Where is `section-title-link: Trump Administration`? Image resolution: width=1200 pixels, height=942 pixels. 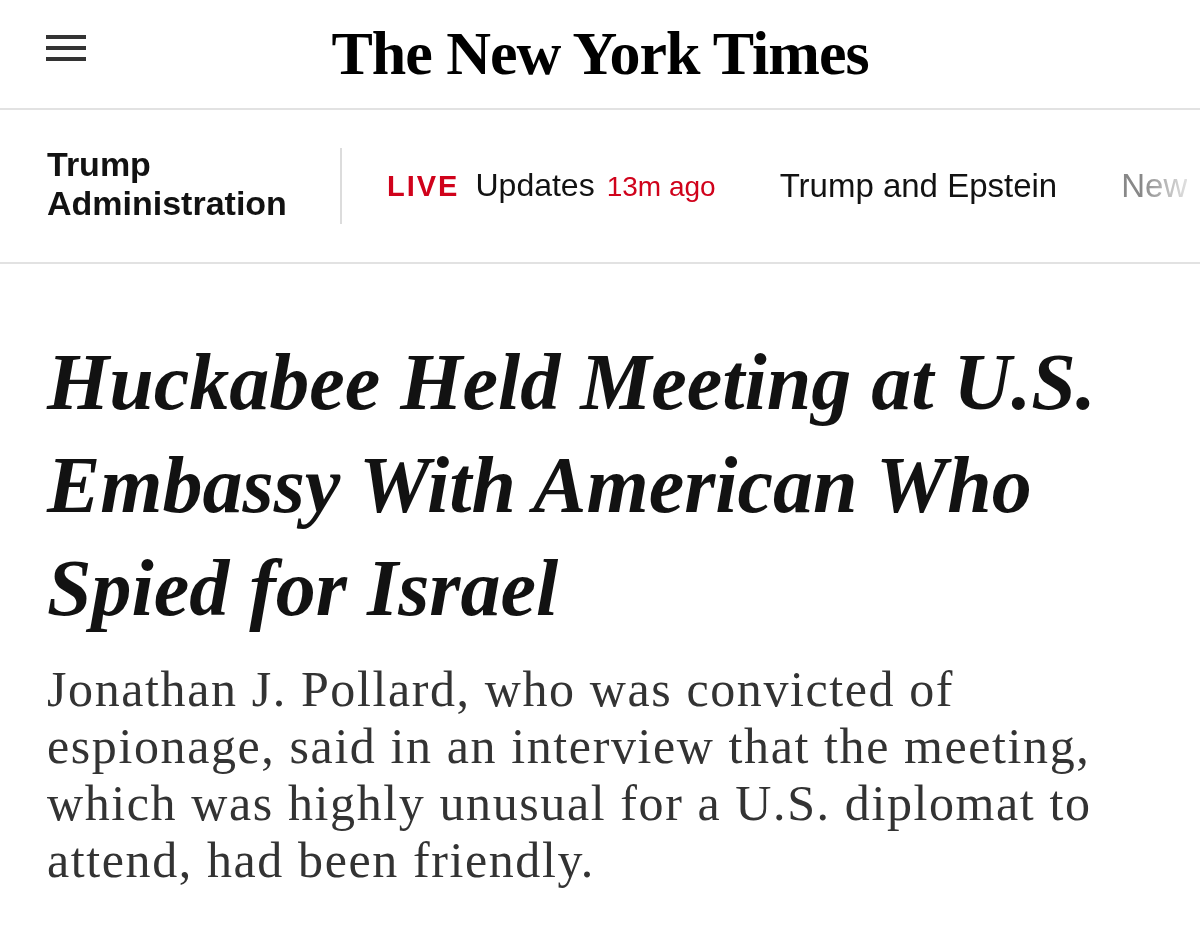
section-title-link: Trump Administration is located at coordinates (182, 184).